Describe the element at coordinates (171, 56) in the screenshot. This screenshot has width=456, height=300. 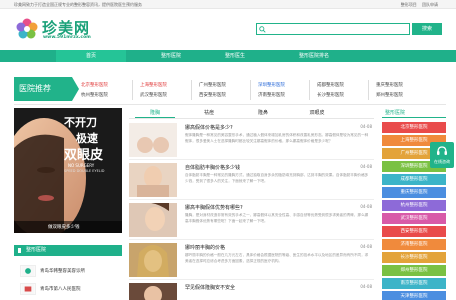
I see `nav-item-hospitals: 整形医院` at that location.